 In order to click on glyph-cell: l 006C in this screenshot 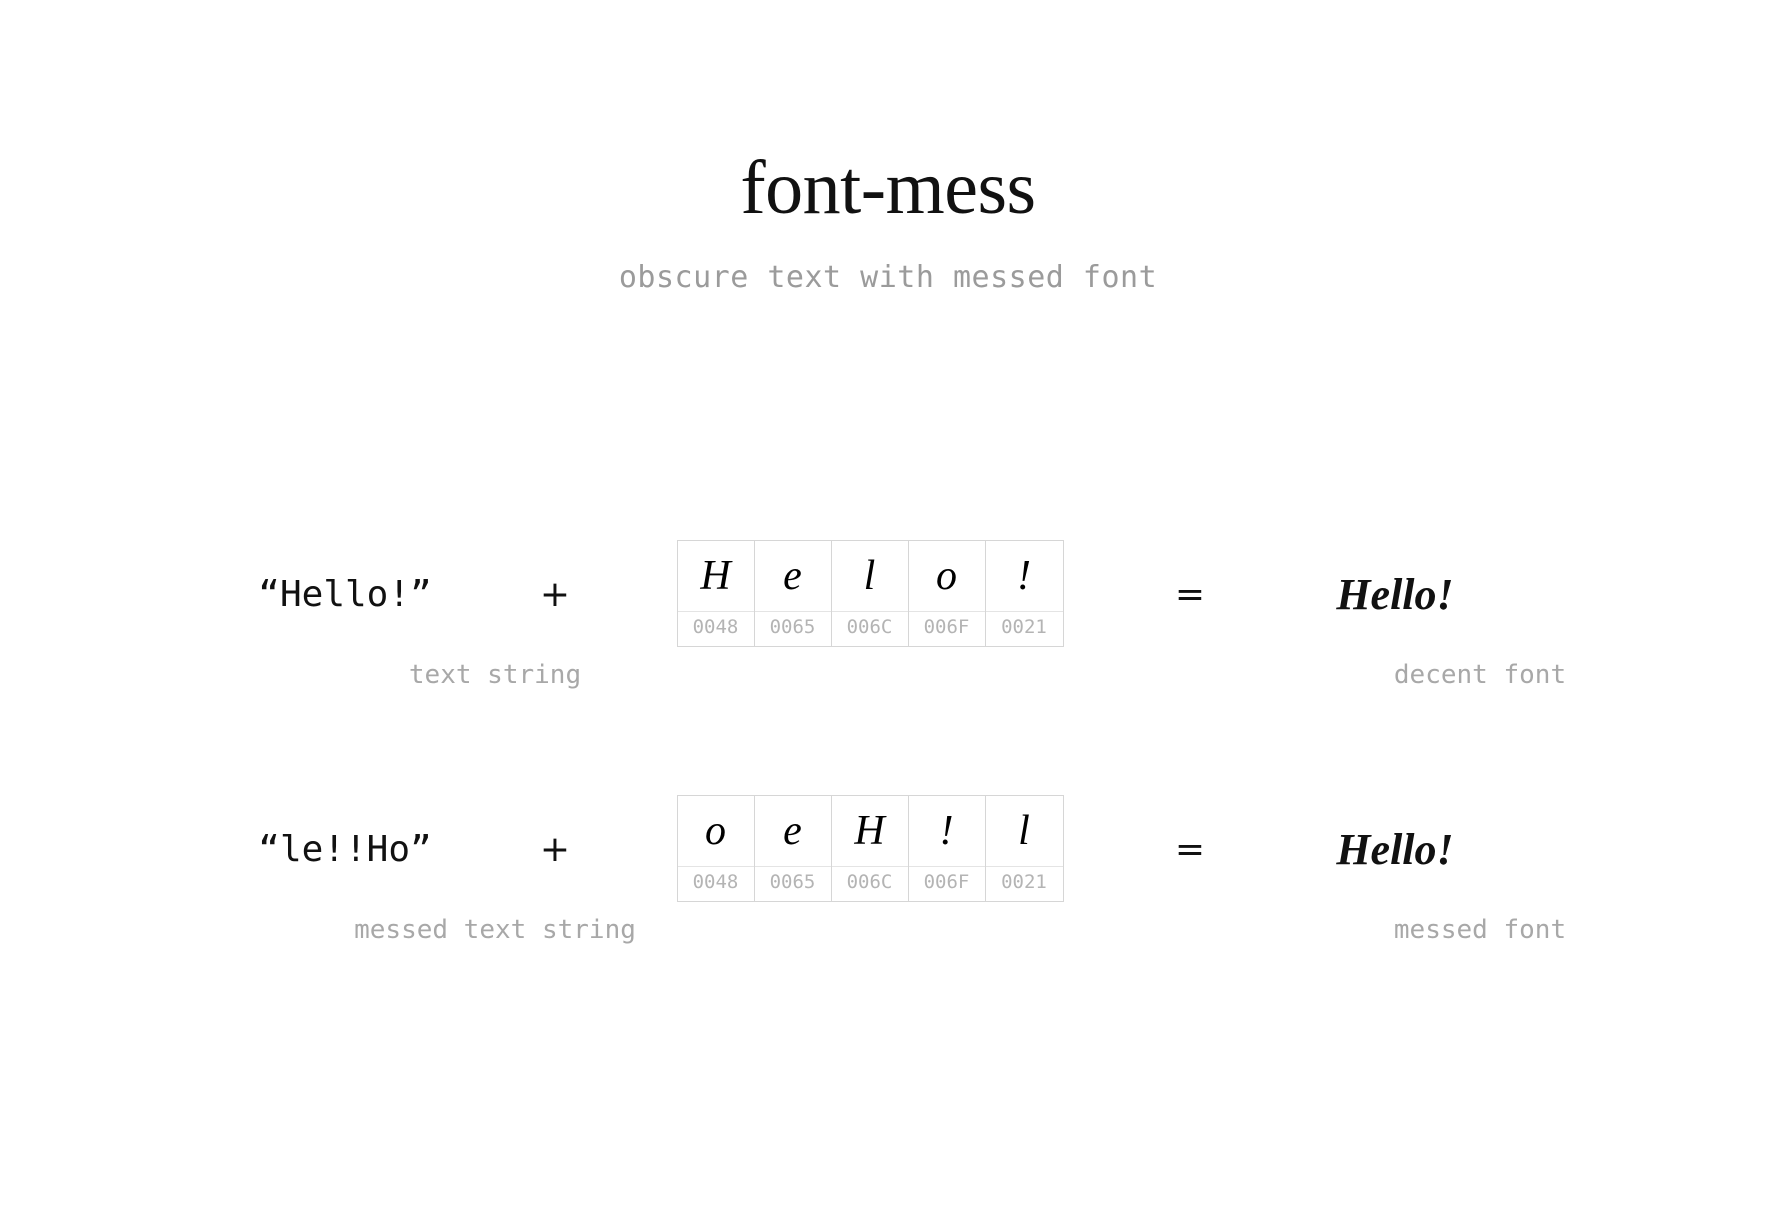, I will do `click(870, 593)`.